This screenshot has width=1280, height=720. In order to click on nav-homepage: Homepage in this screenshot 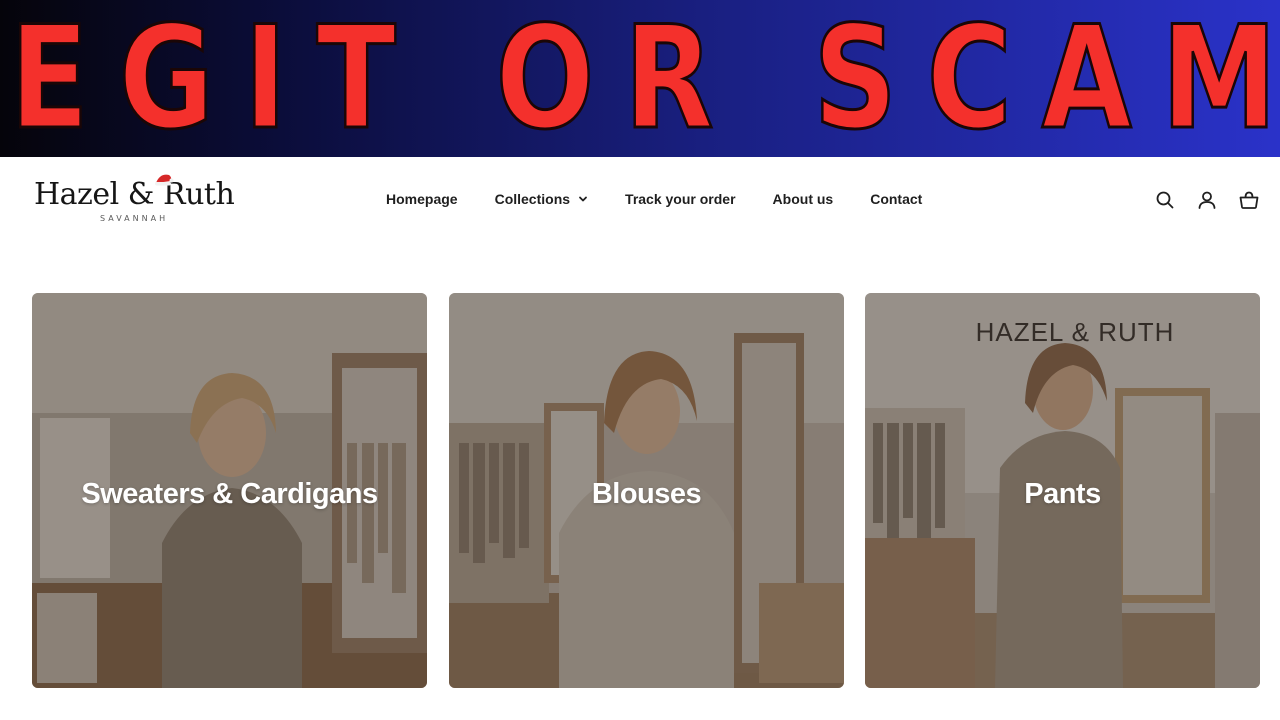, I will do `click(422, 199)`.